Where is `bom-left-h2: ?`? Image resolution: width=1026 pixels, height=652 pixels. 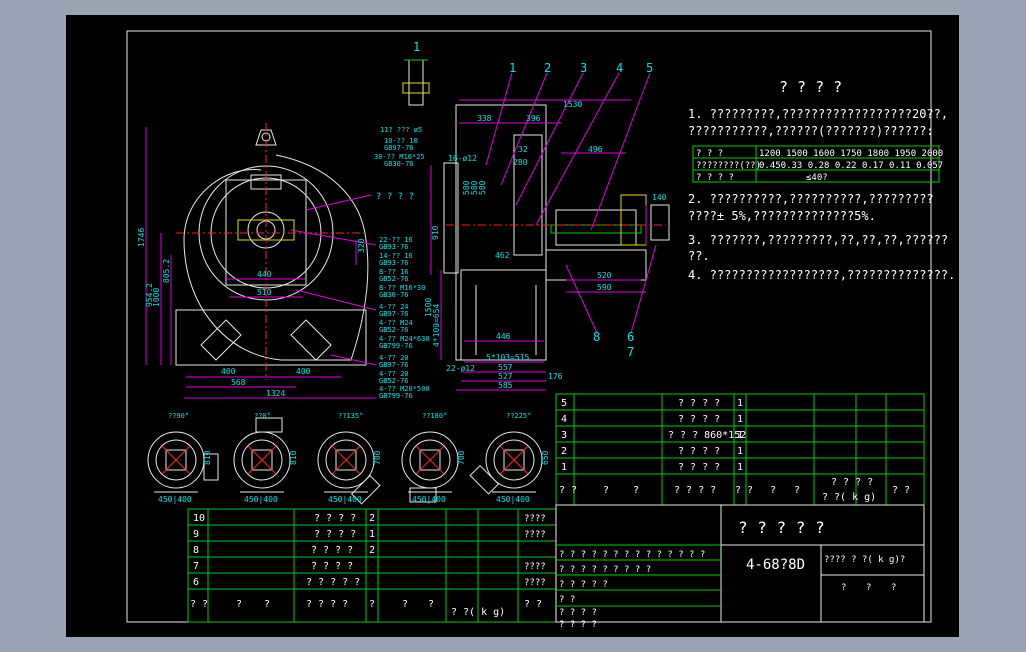 bom-left-h2: ? is located at coordinates (267, 604).